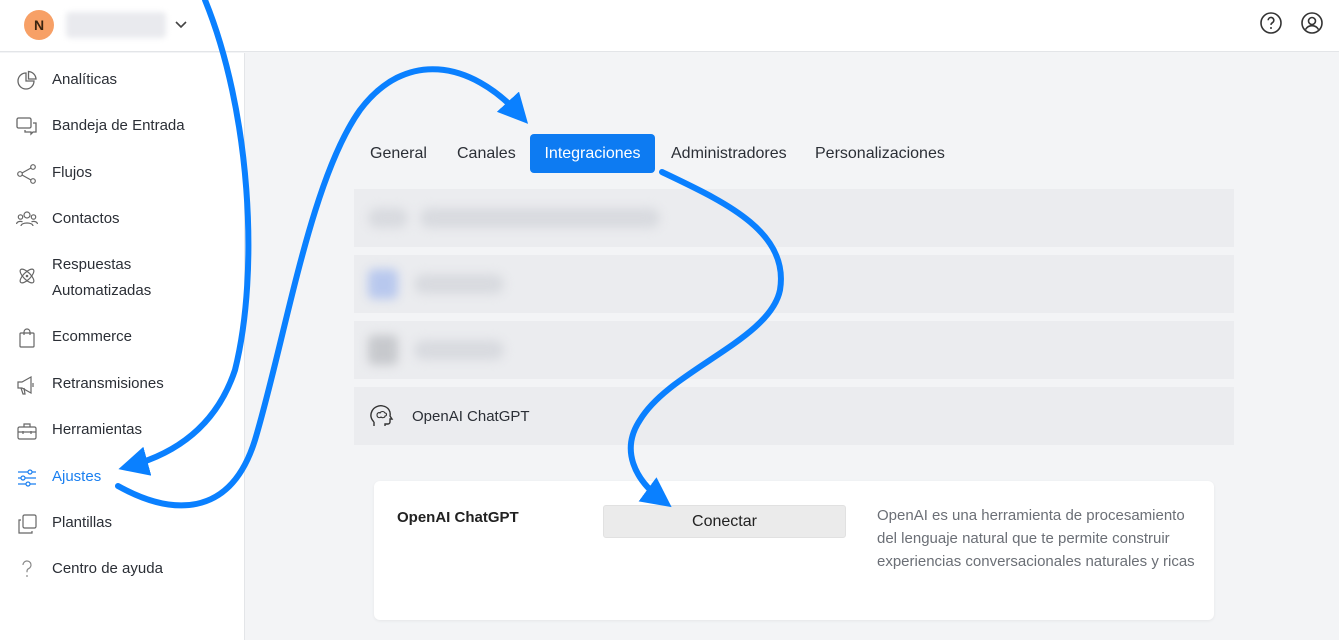  What do you see at coordinates (729, 153) in the screenshot?
I see `tab-administradores: Administradores` at bounding box center [729, 153].